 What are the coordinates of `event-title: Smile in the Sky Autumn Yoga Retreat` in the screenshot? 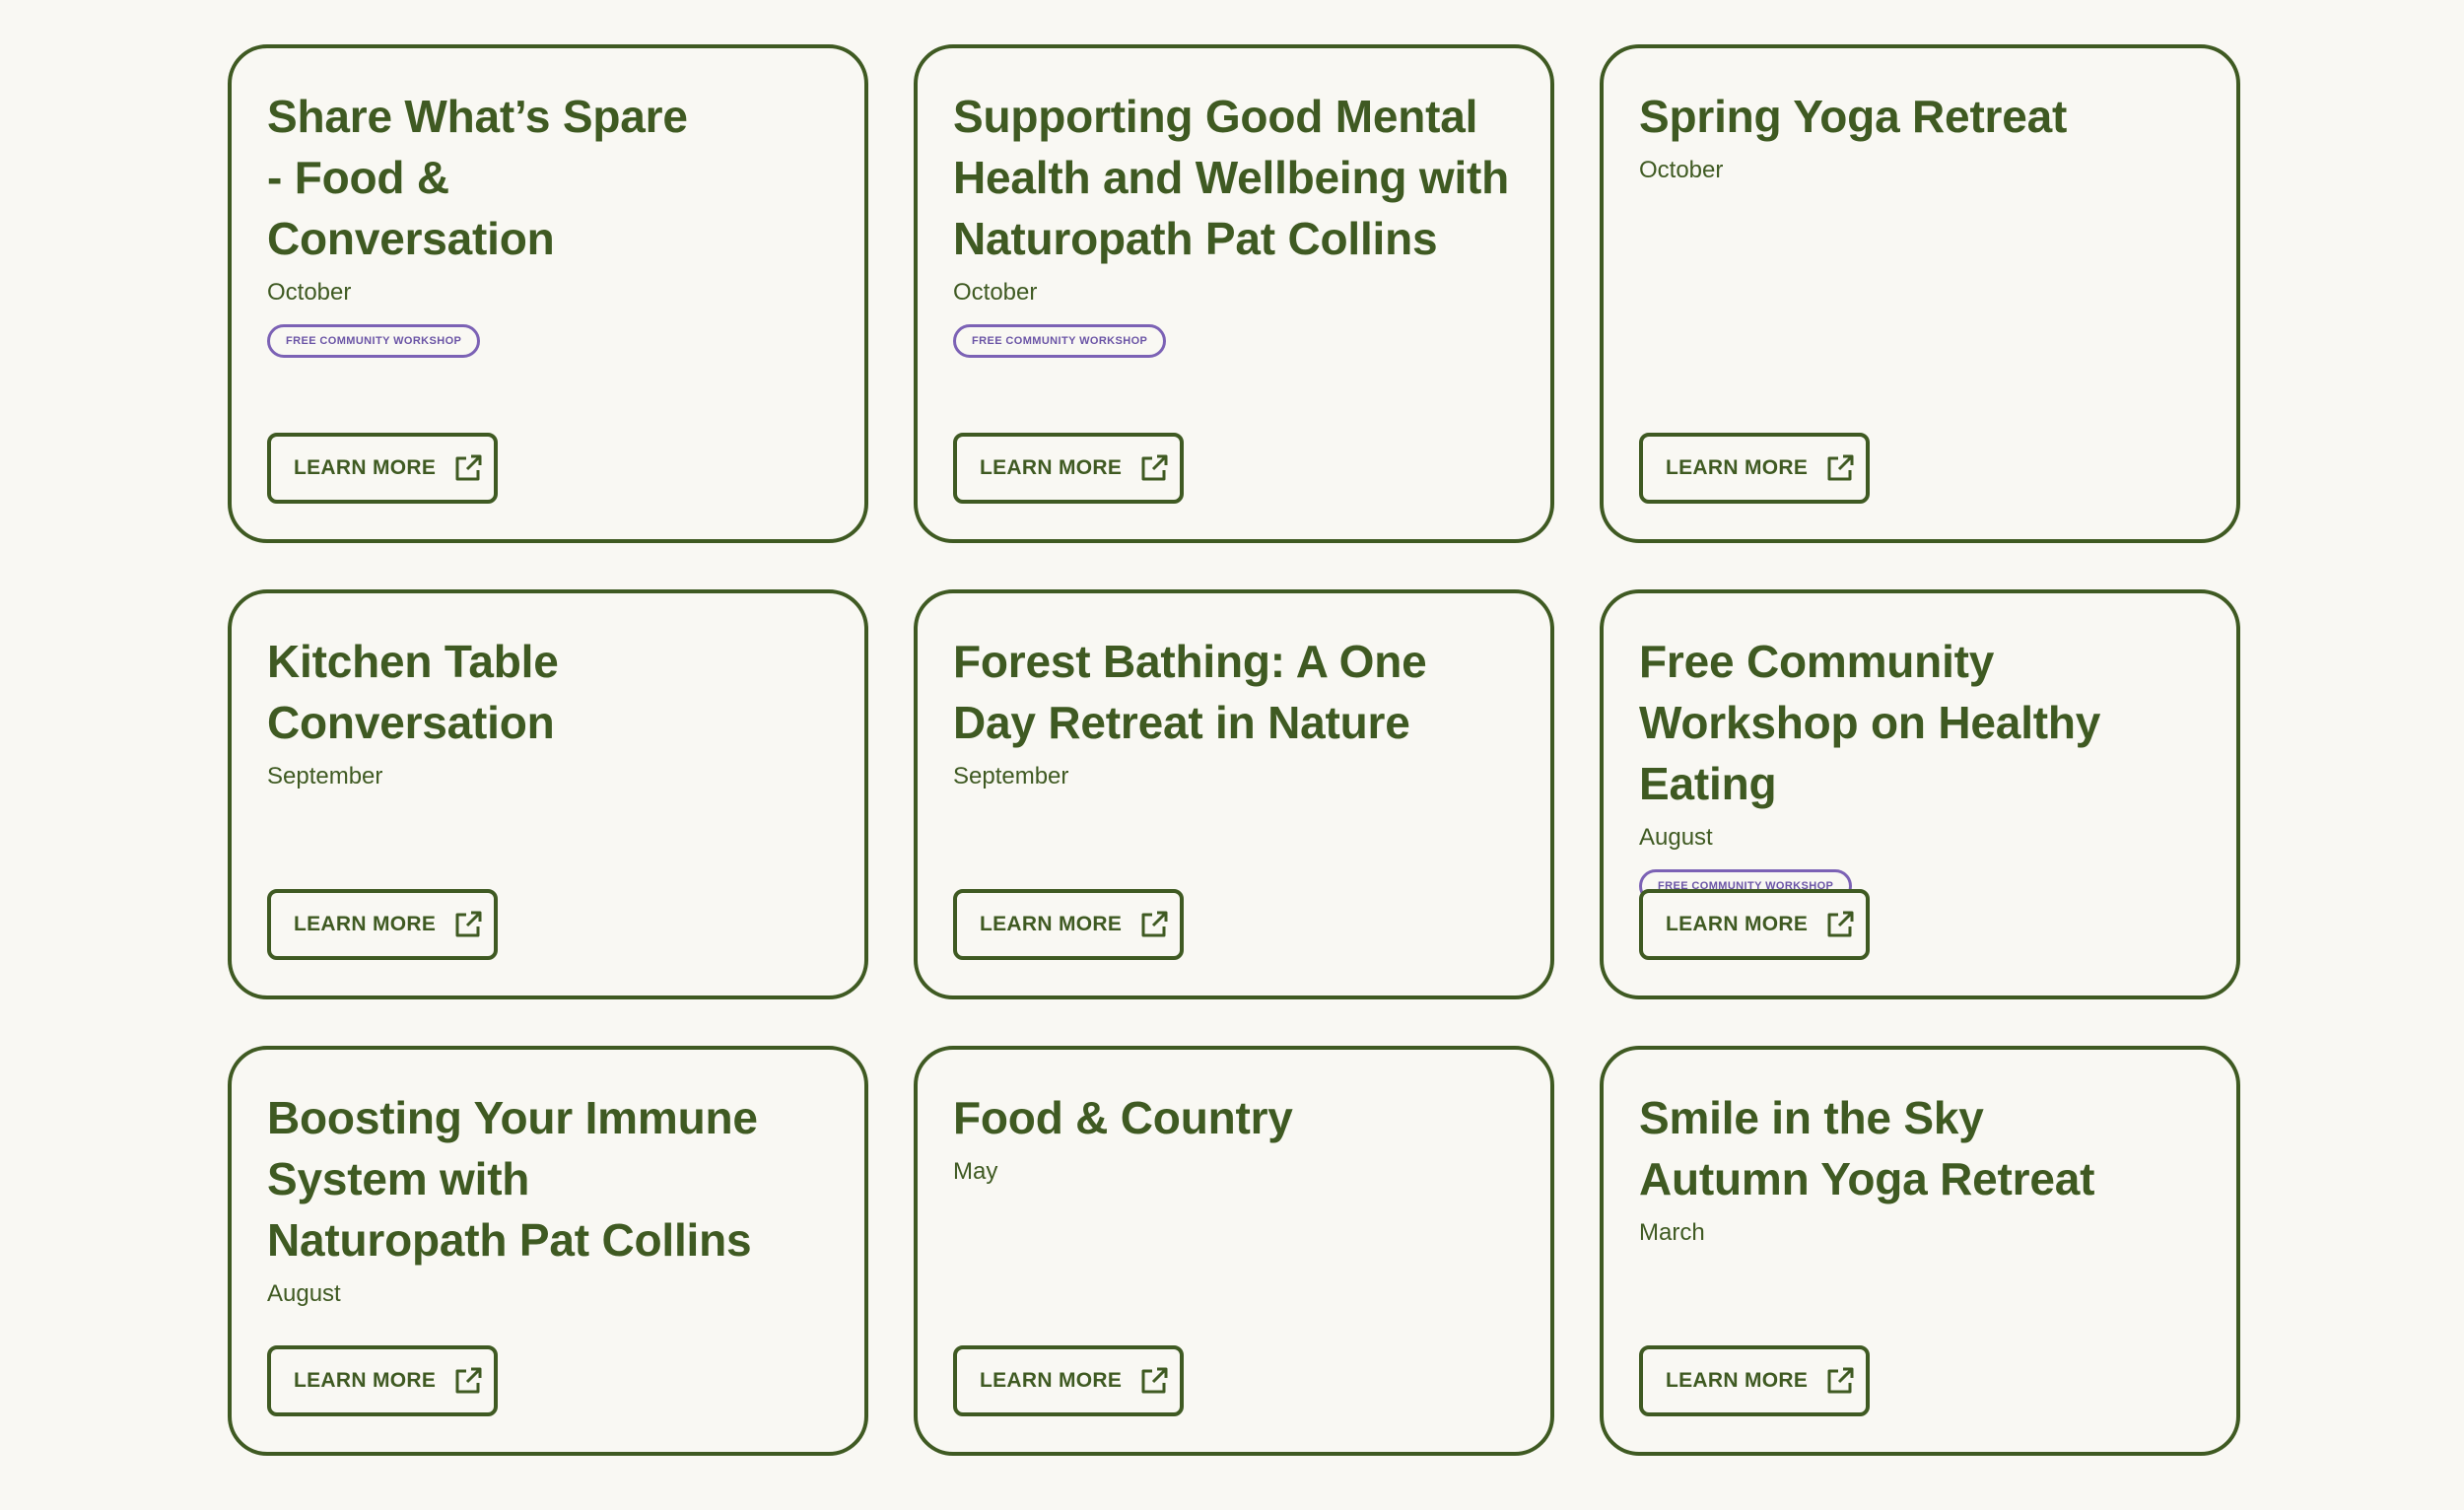 It's located at (1867, 1148).